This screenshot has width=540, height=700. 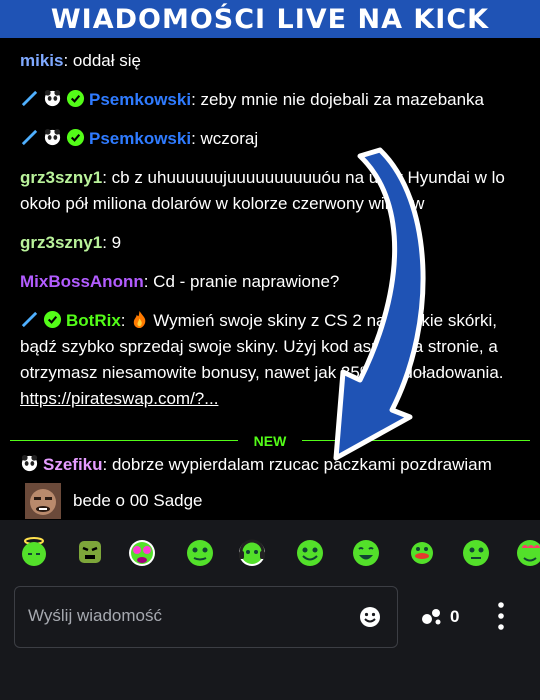 What do you see at coordinates (252, 552) in the screenshot?
I see `headset-emote-icon` at bounding box center [252, 552].